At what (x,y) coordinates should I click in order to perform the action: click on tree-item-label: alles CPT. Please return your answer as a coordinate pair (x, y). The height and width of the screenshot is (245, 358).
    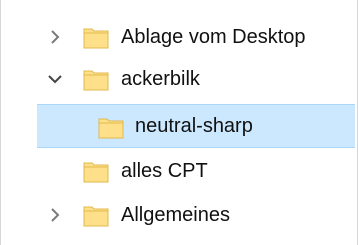
    Looking at the image, I should click on (164, 171).